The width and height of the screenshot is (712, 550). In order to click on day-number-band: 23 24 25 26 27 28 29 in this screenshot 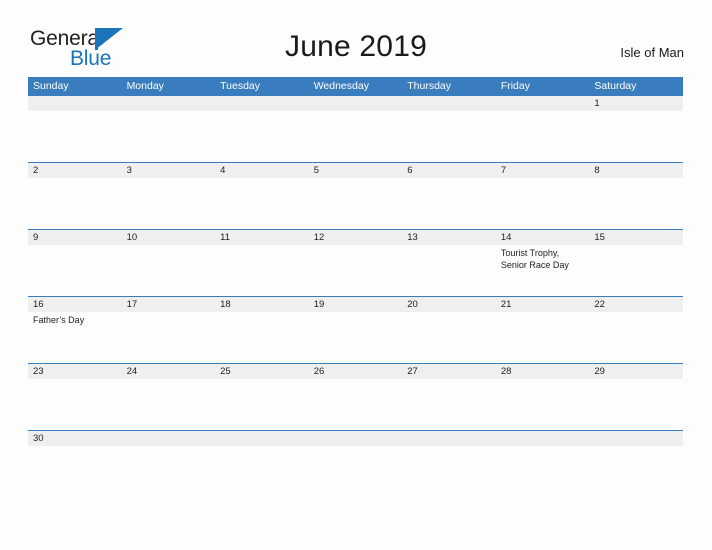, I will do `click(355, 371)`.